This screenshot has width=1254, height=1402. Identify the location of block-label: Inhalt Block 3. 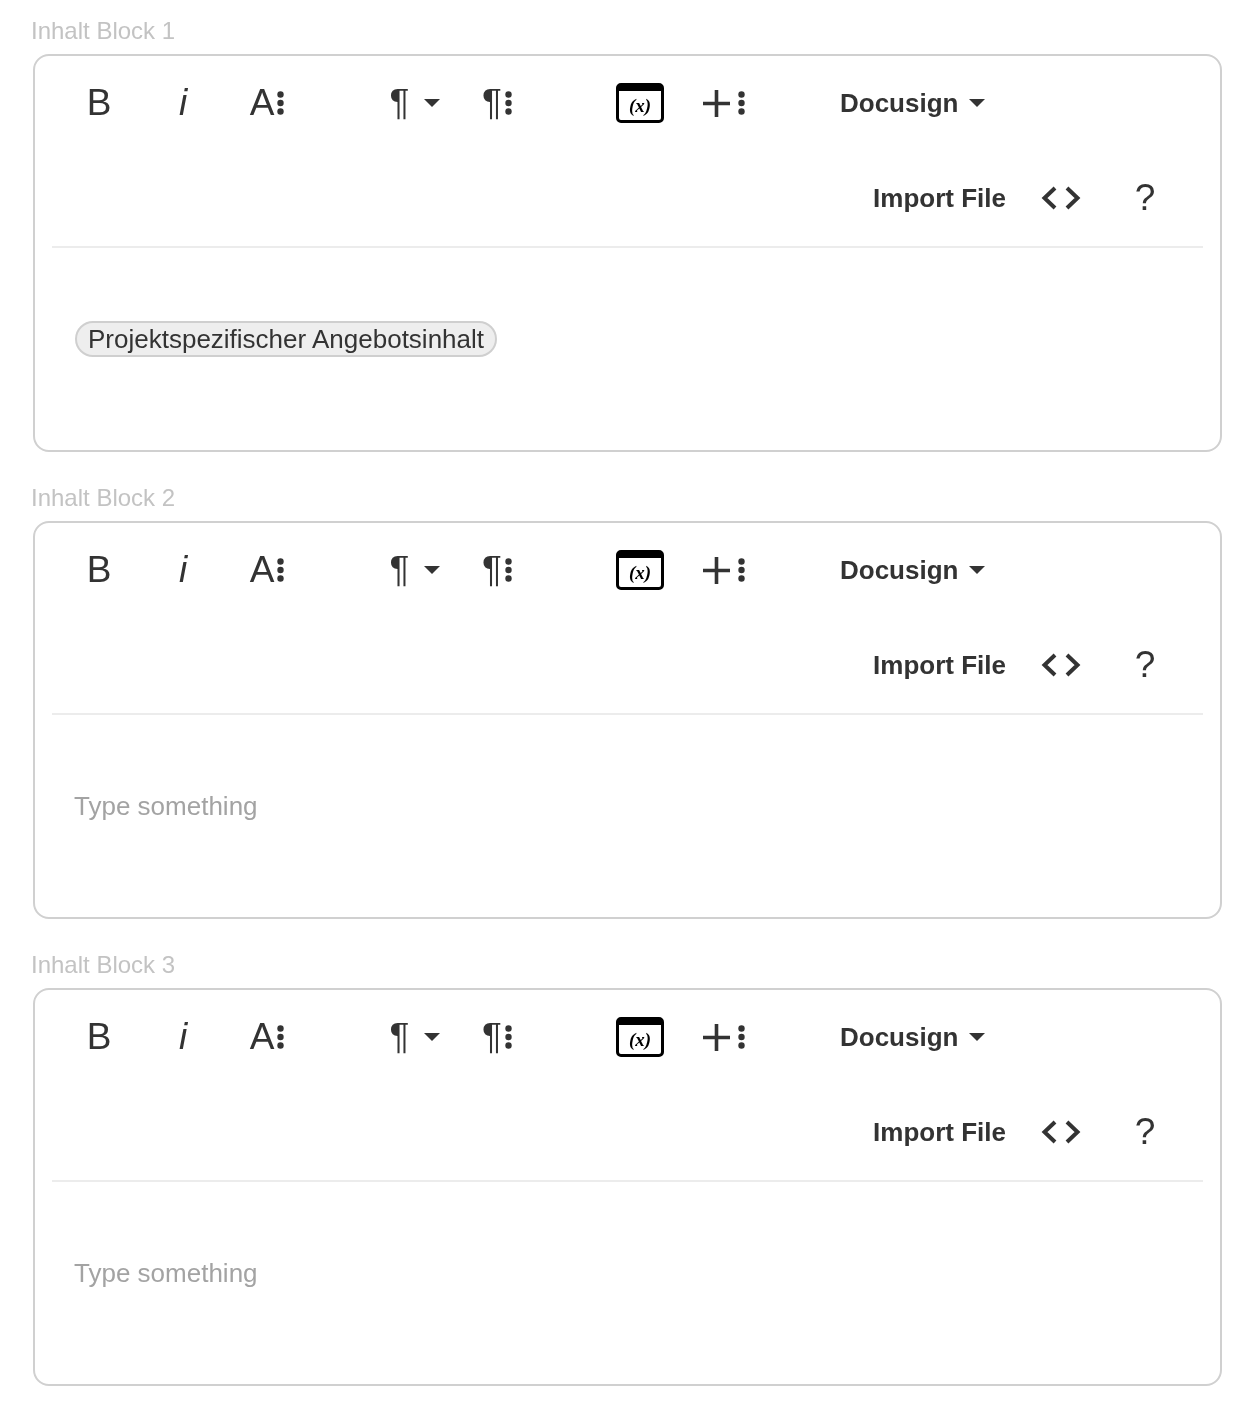
(103, 965).